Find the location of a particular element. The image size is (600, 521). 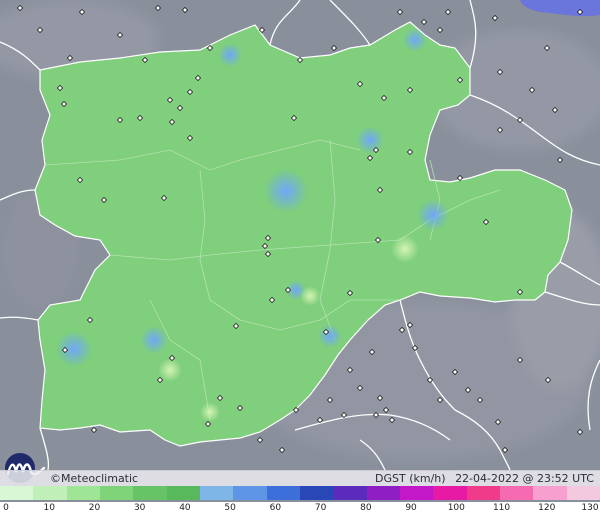

brand-name: Meteoclimatic is located at coordinates (100, 478).